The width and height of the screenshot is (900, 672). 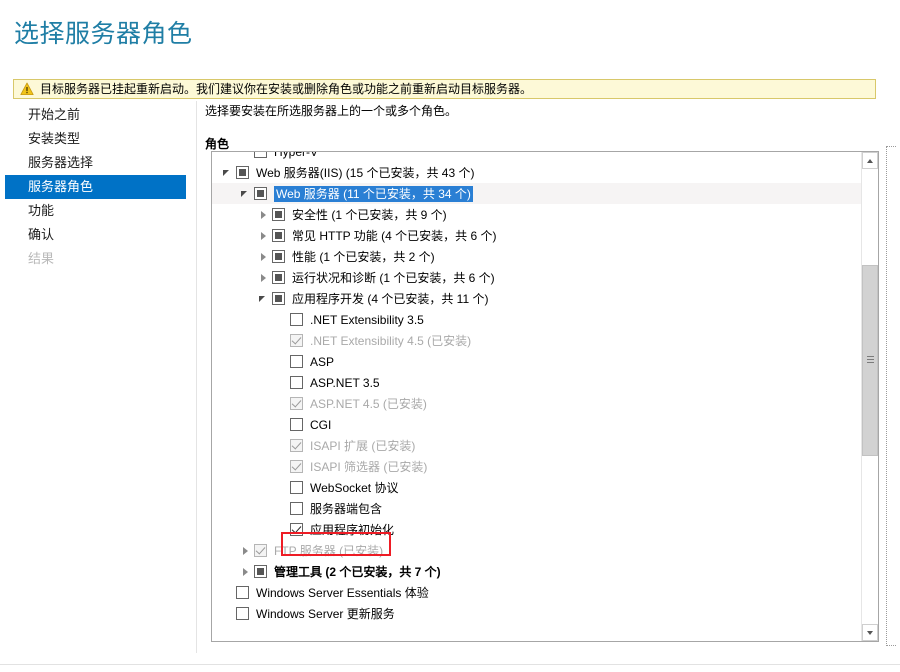 What do you see at coordinates (536, 571) in the screenshot?
I see `tree-row: 管理工具 (2 个已安装，共 7 个)` at bounding box center [536, 571].